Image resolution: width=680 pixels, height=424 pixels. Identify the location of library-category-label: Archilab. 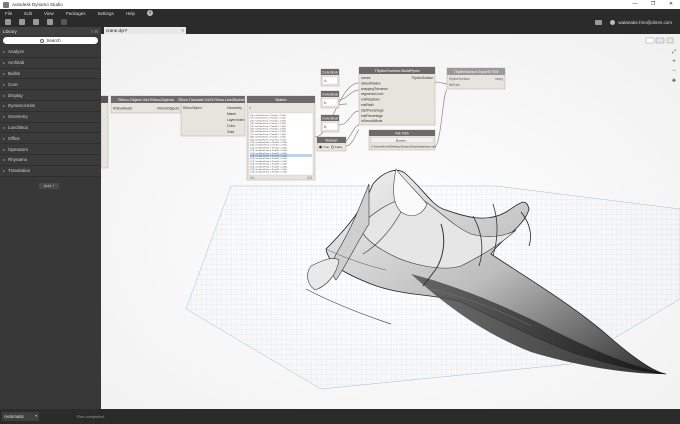
(16, 63).